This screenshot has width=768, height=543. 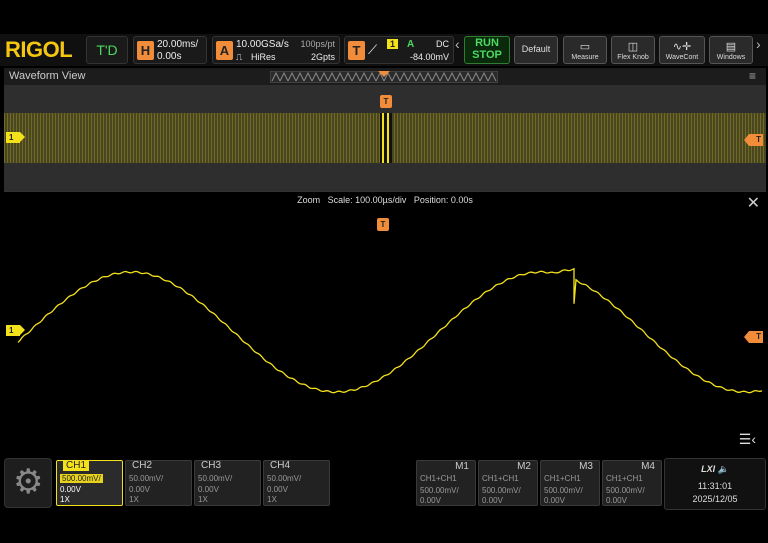 What do you see at coordinates (142, 465) in the screenshot?
I see `ch2-tab: CH2` at bounding box center [142, 465].